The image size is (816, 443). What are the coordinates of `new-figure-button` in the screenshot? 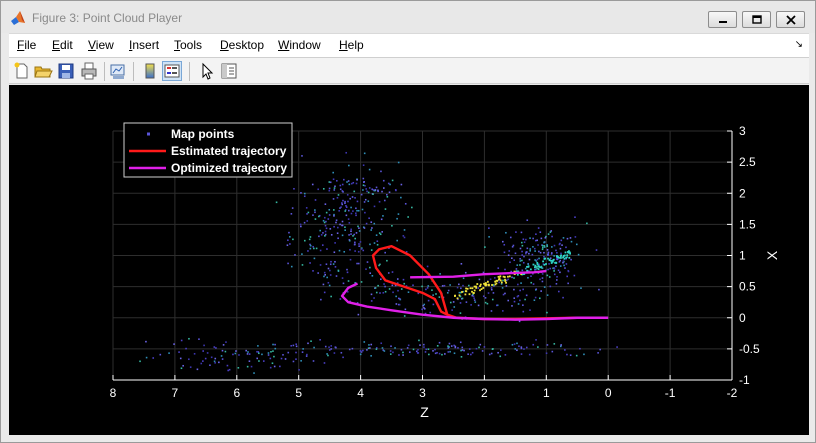 It's located at (22, 71).